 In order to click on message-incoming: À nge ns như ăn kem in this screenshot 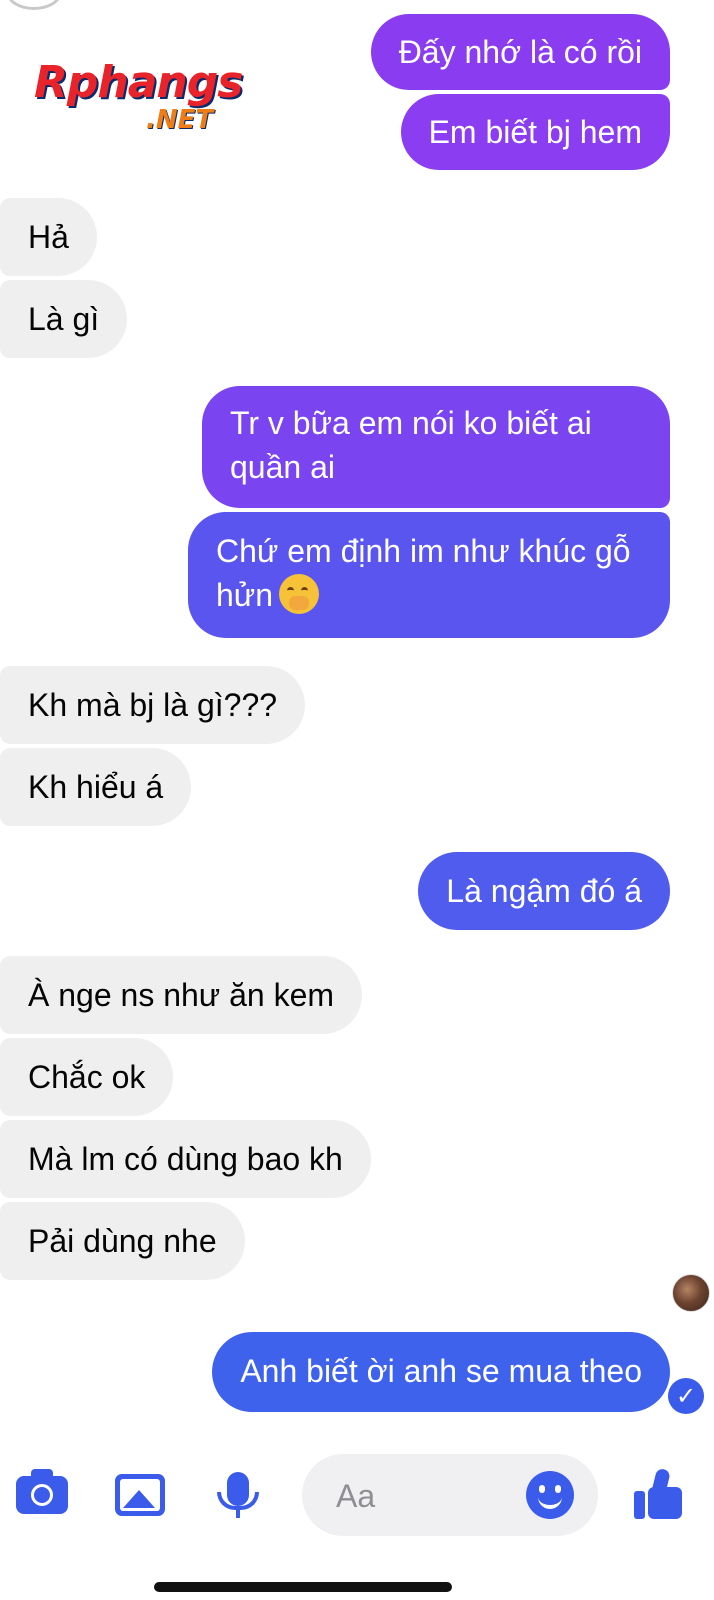, I will do `click(181, 995)`.